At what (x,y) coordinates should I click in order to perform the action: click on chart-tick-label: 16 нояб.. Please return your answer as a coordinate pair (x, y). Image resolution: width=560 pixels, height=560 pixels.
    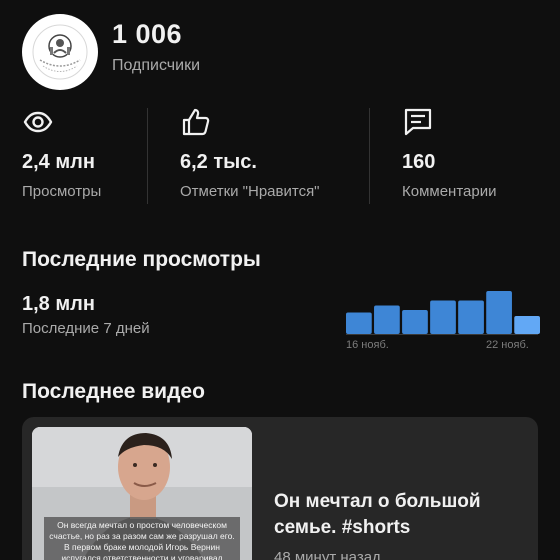
    Looking at the image, I should click on (367, 345).